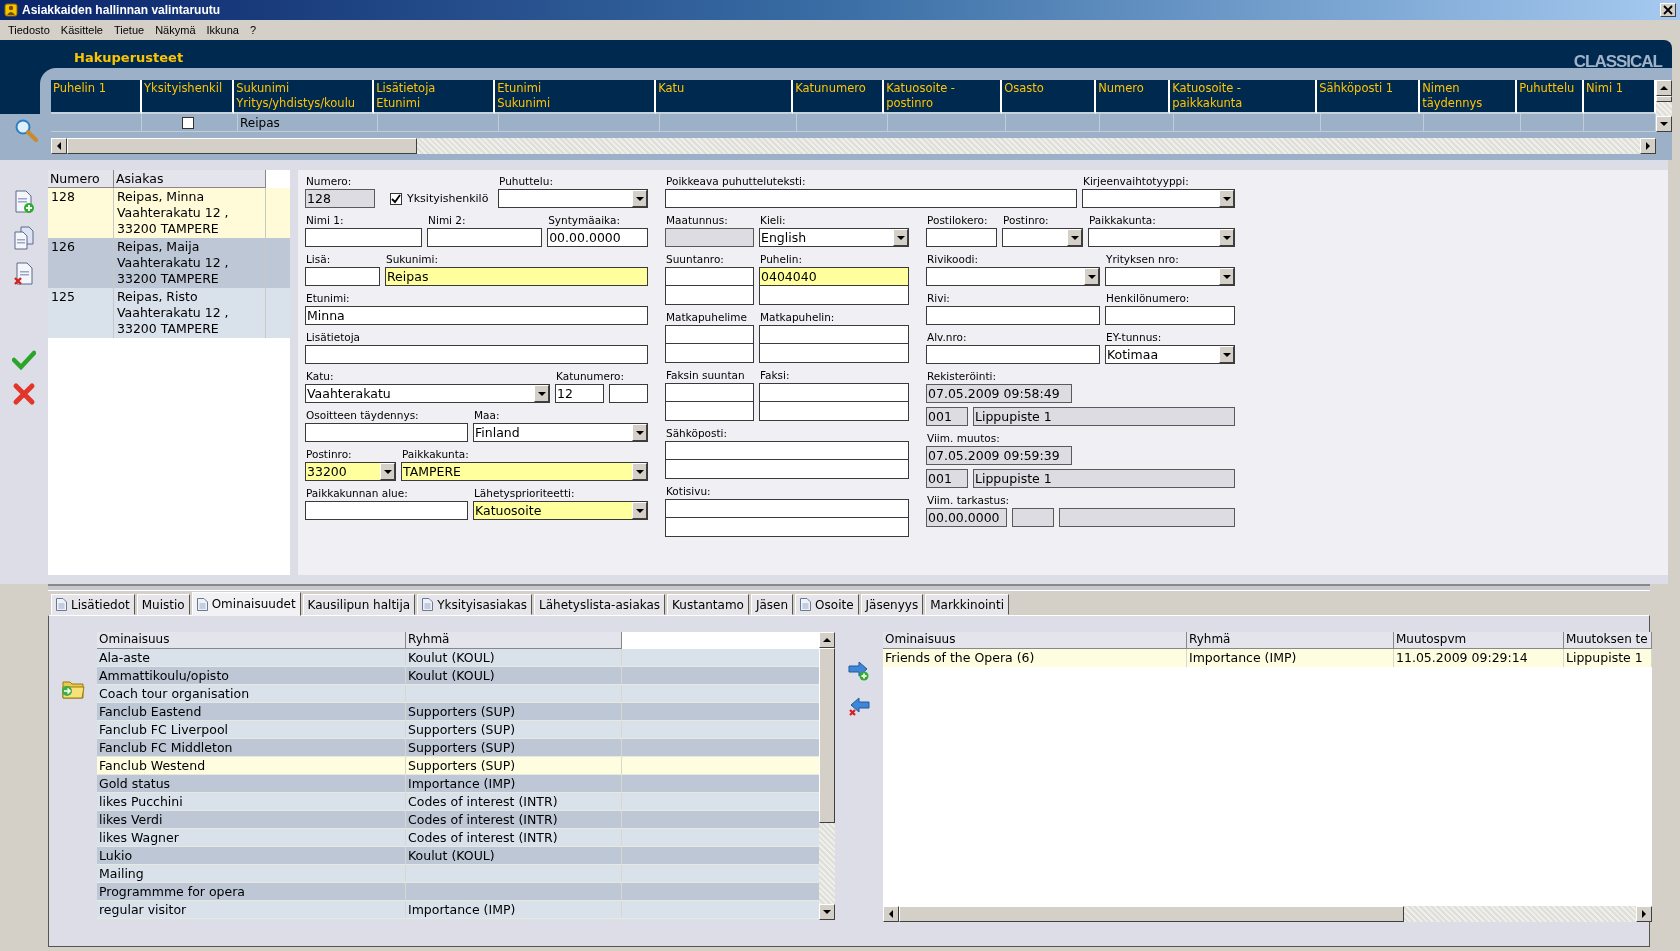 The image size is (1680, 951). I want to click on table-row: Fanclub FC Liverpool Supporters (SUP), so click(458, 730).